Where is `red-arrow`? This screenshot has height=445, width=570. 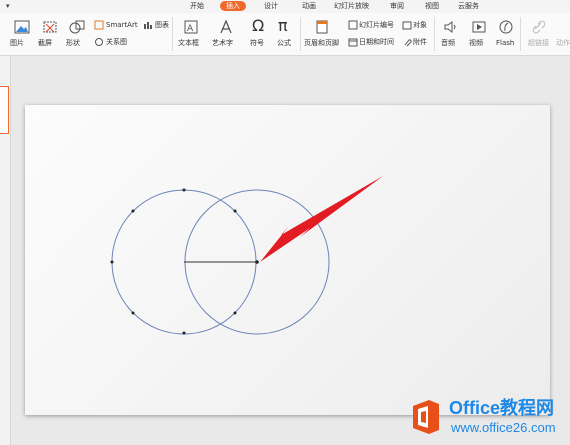
red-arrow is located at coordinates (321, 219).